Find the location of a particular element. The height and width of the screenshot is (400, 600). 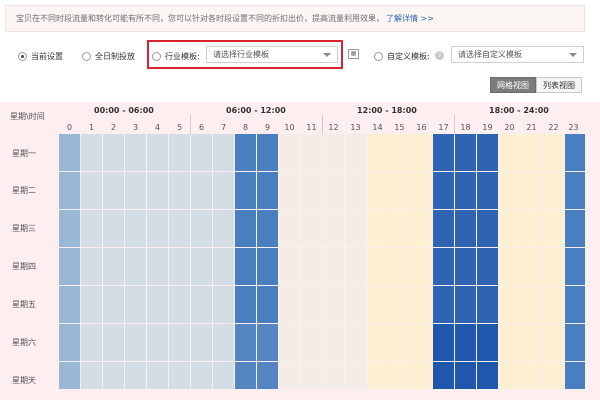

radio-industry-template: 行业模板: is located at coordinates (176, 56).